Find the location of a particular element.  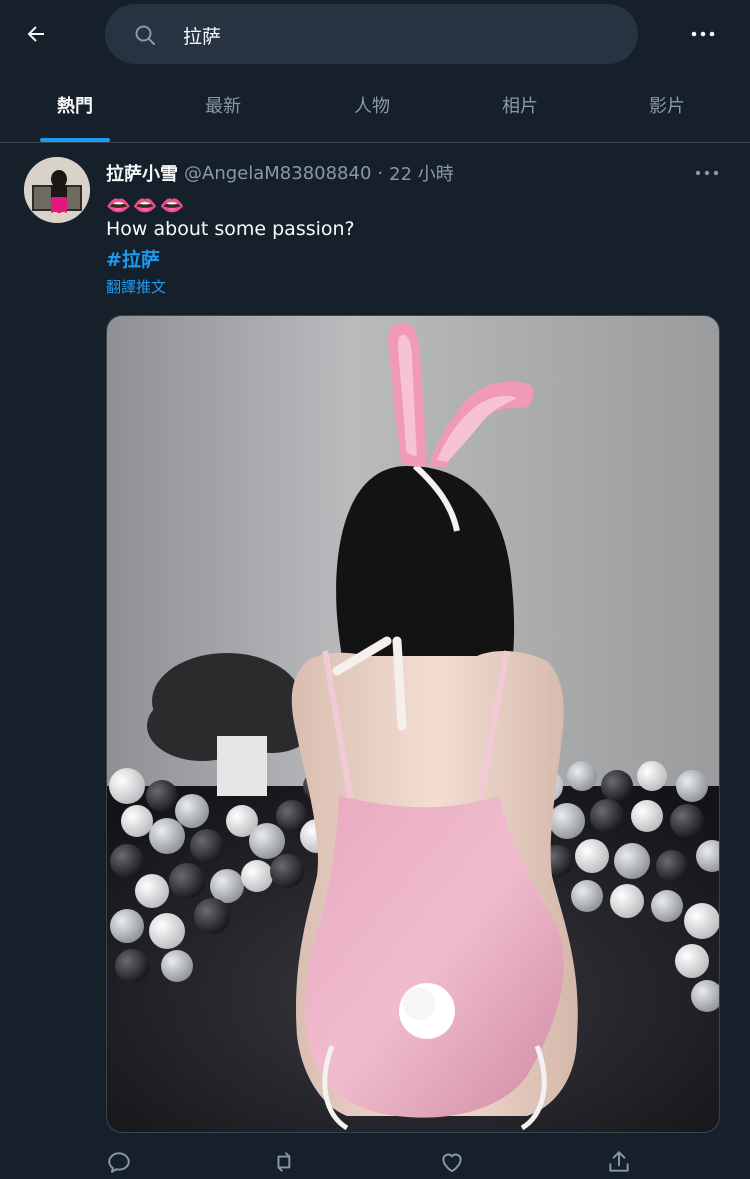

search-input is located at coordinates (393, 35).